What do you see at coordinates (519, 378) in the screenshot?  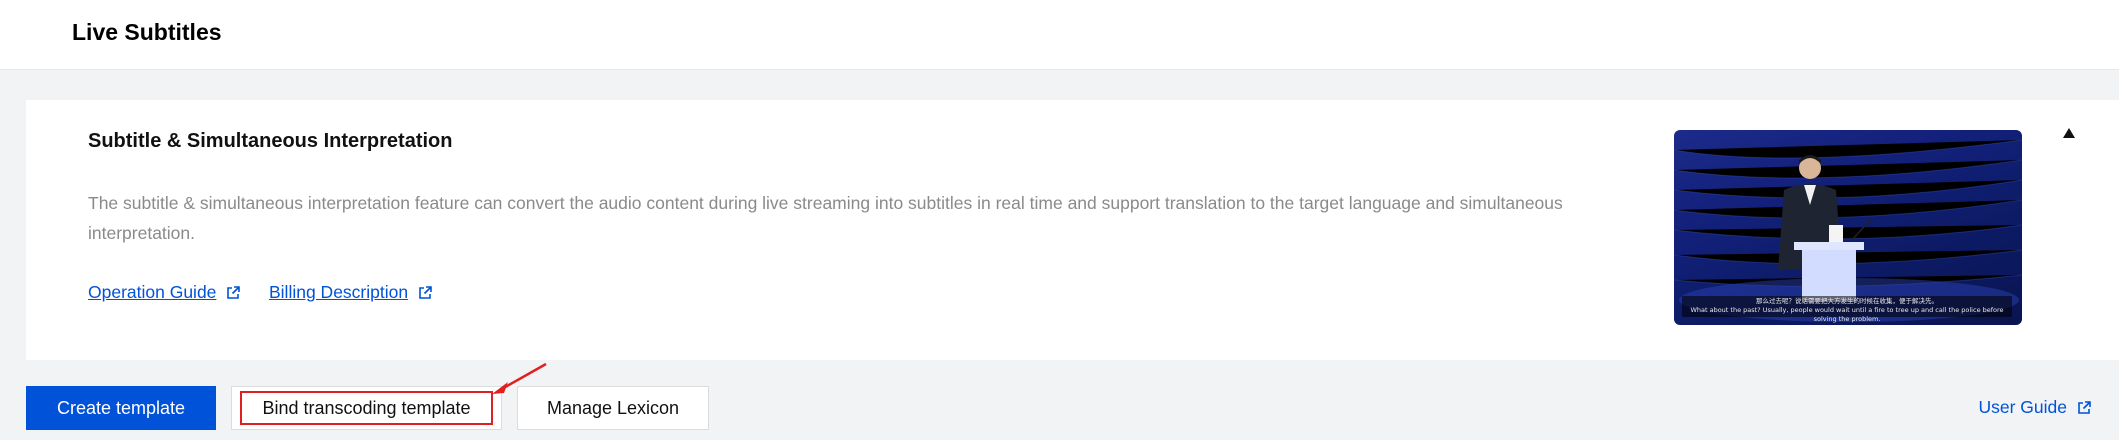 I see `red-arrow-annotation` at bounding box center [519, 378].